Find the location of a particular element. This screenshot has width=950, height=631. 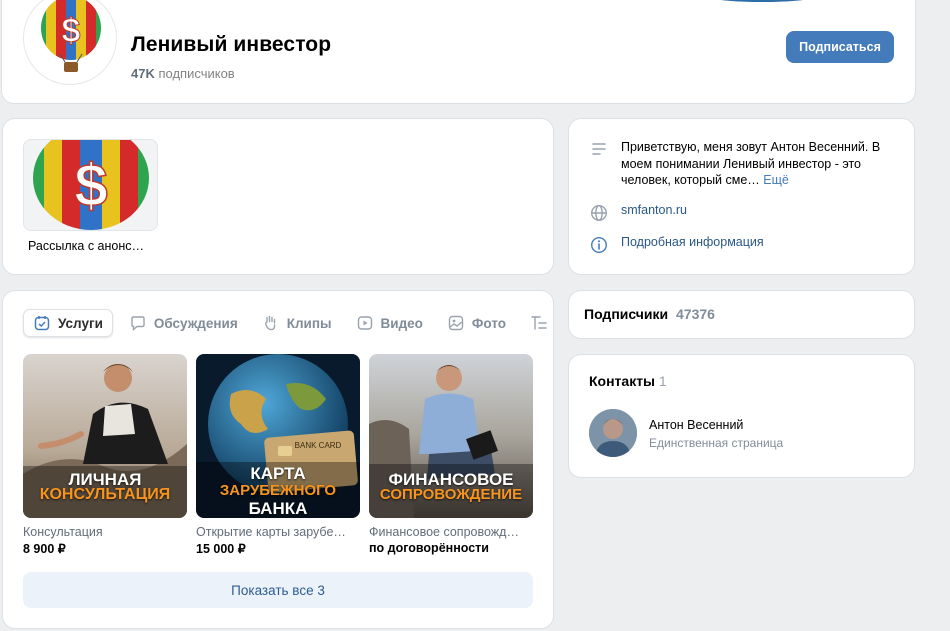

tab-services: Услуги is located at coordinates (68, 323).